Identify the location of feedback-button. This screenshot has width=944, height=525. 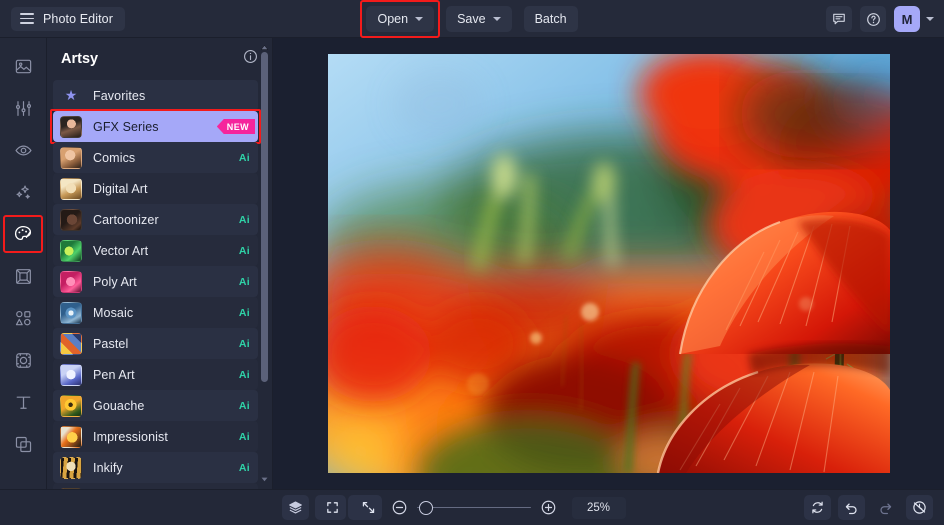
(839, 19).